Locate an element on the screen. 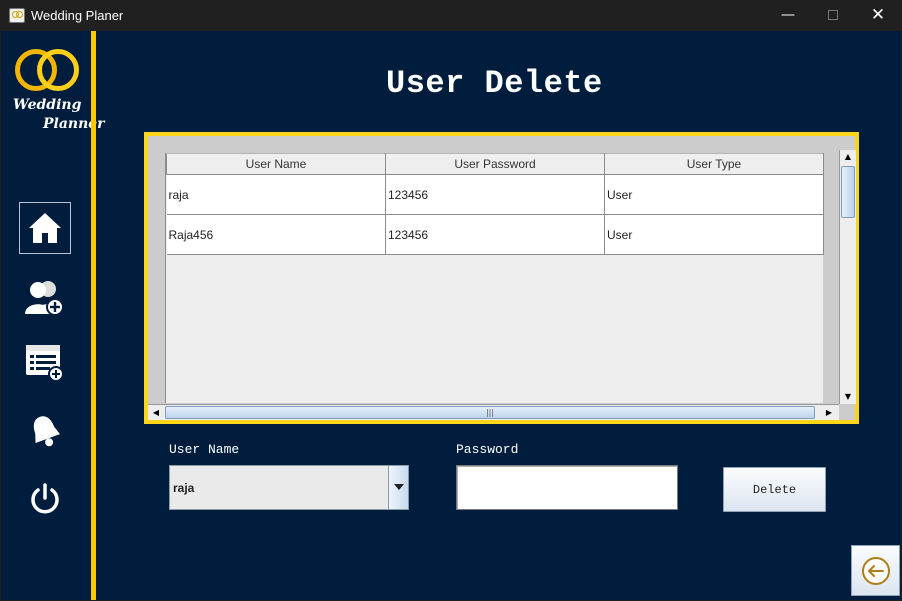 This screenshot has width=902, height=601. home-icon is located at coordinates (45, 228).